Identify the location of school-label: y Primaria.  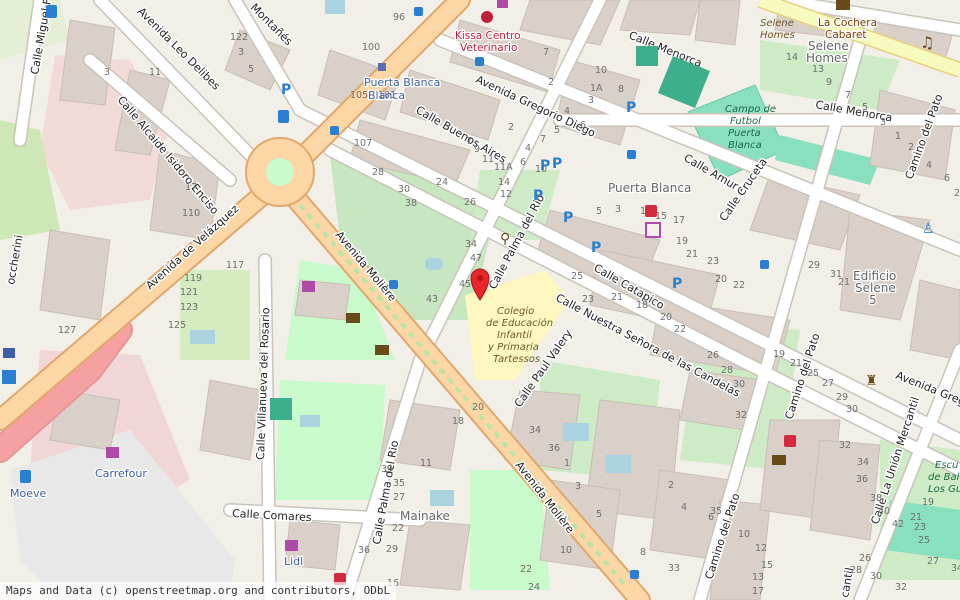
(513, 347).